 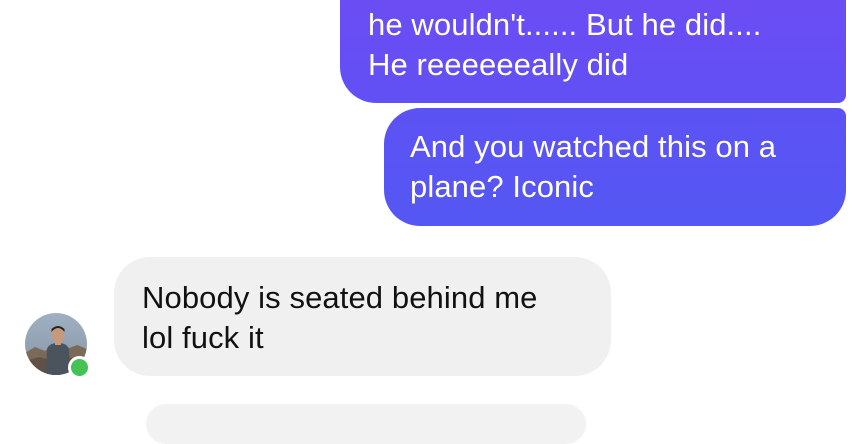 I want to click on outgoing-message-bubble: And you watched this on a plane? Iconic, so click(x=615, y=167).